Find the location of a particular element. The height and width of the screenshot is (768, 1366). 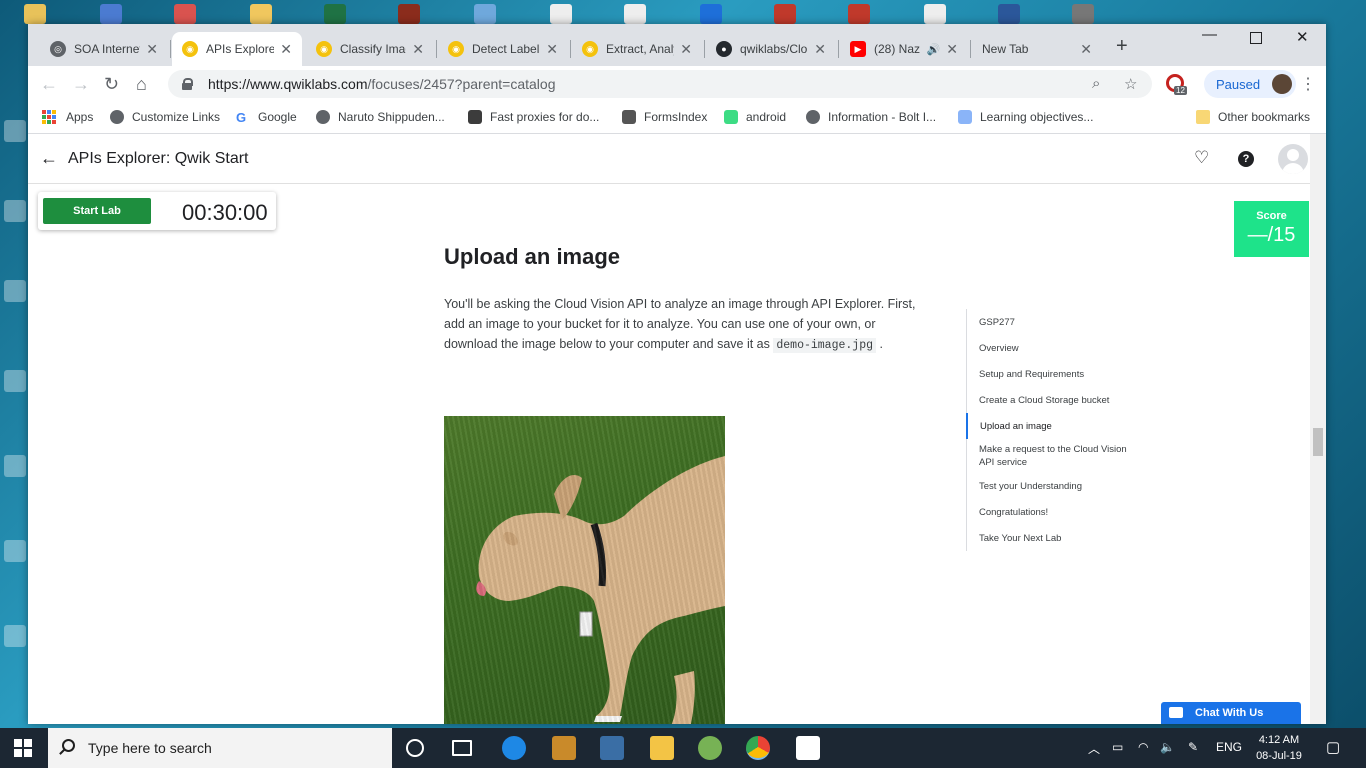

bookmark-apps: Apps is located at coordinates (67, 117).